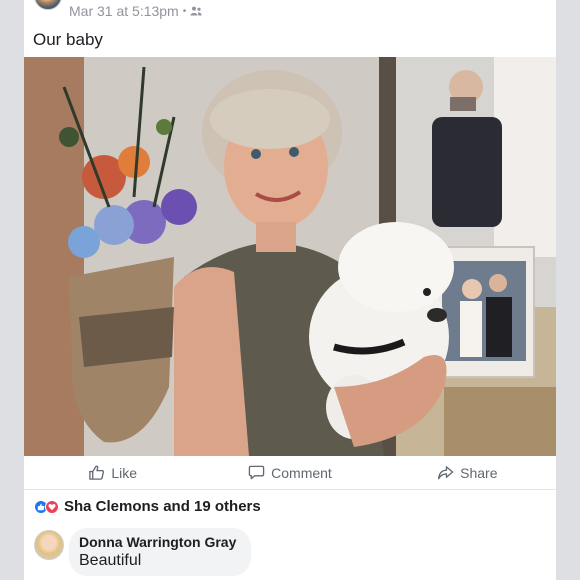 This screenshot has height=580, width=580. I want to click on share-icon, so click(446, 473).